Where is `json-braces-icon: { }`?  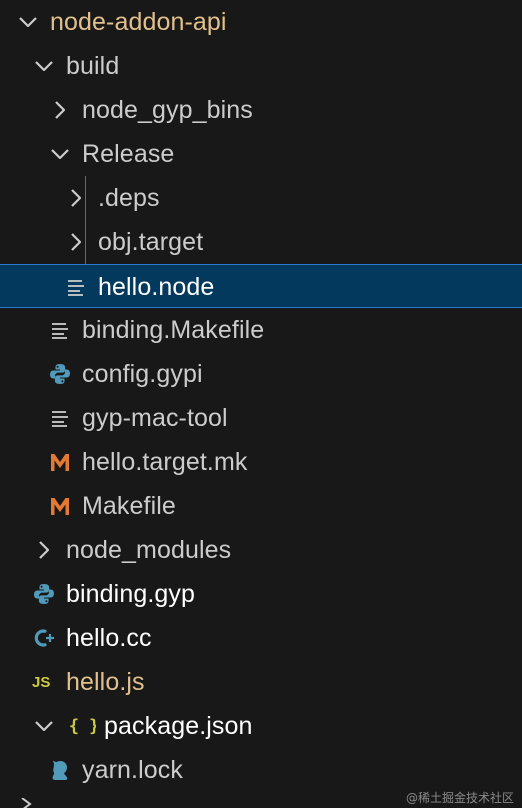
json-braces-icon: { } is located at coordinates (82, 726).